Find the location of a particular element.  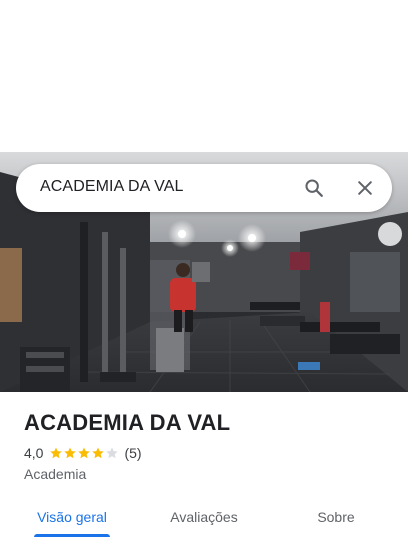

search-query-text: ACADEMIA DA VAL is located at coordinates (111, 187).